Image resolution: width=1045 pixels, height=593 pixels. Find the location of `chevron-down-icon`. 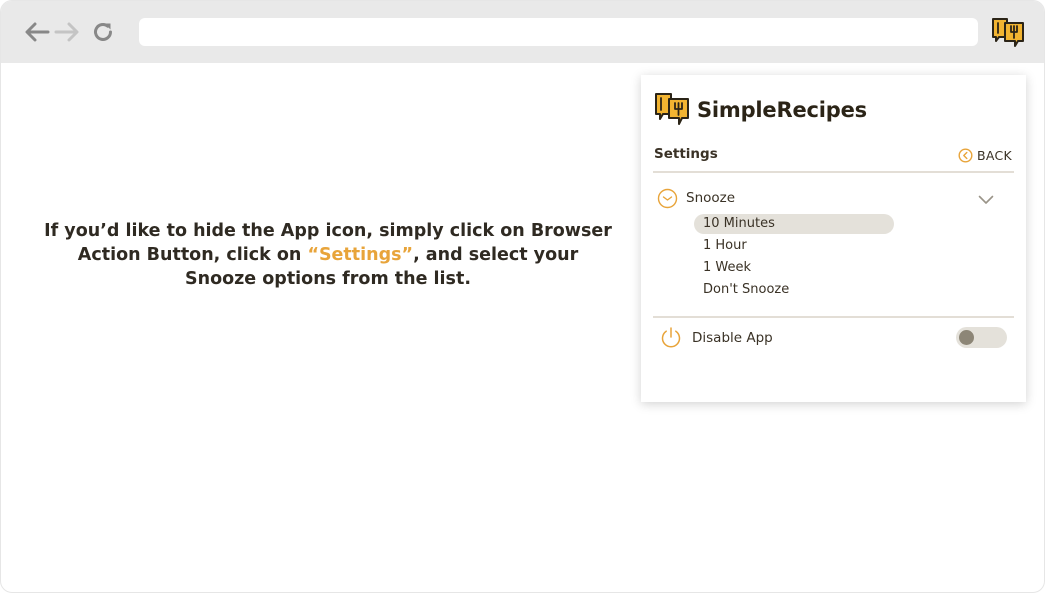

chevron-down-icon is located at coordinates (986, 199).